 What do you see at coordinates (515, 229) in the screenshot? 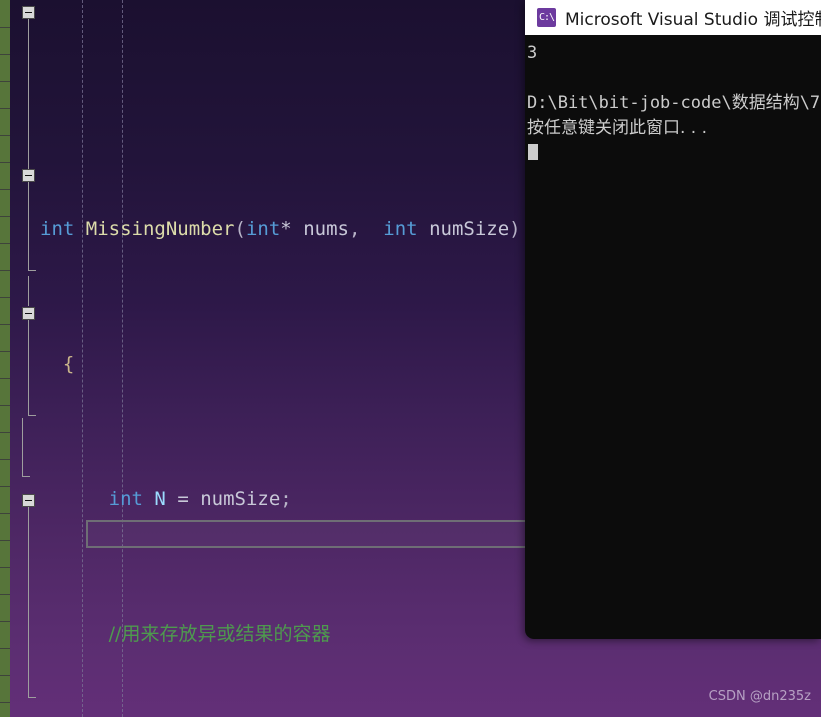
I see `token-paren: )` at bounding box center [515, 229].